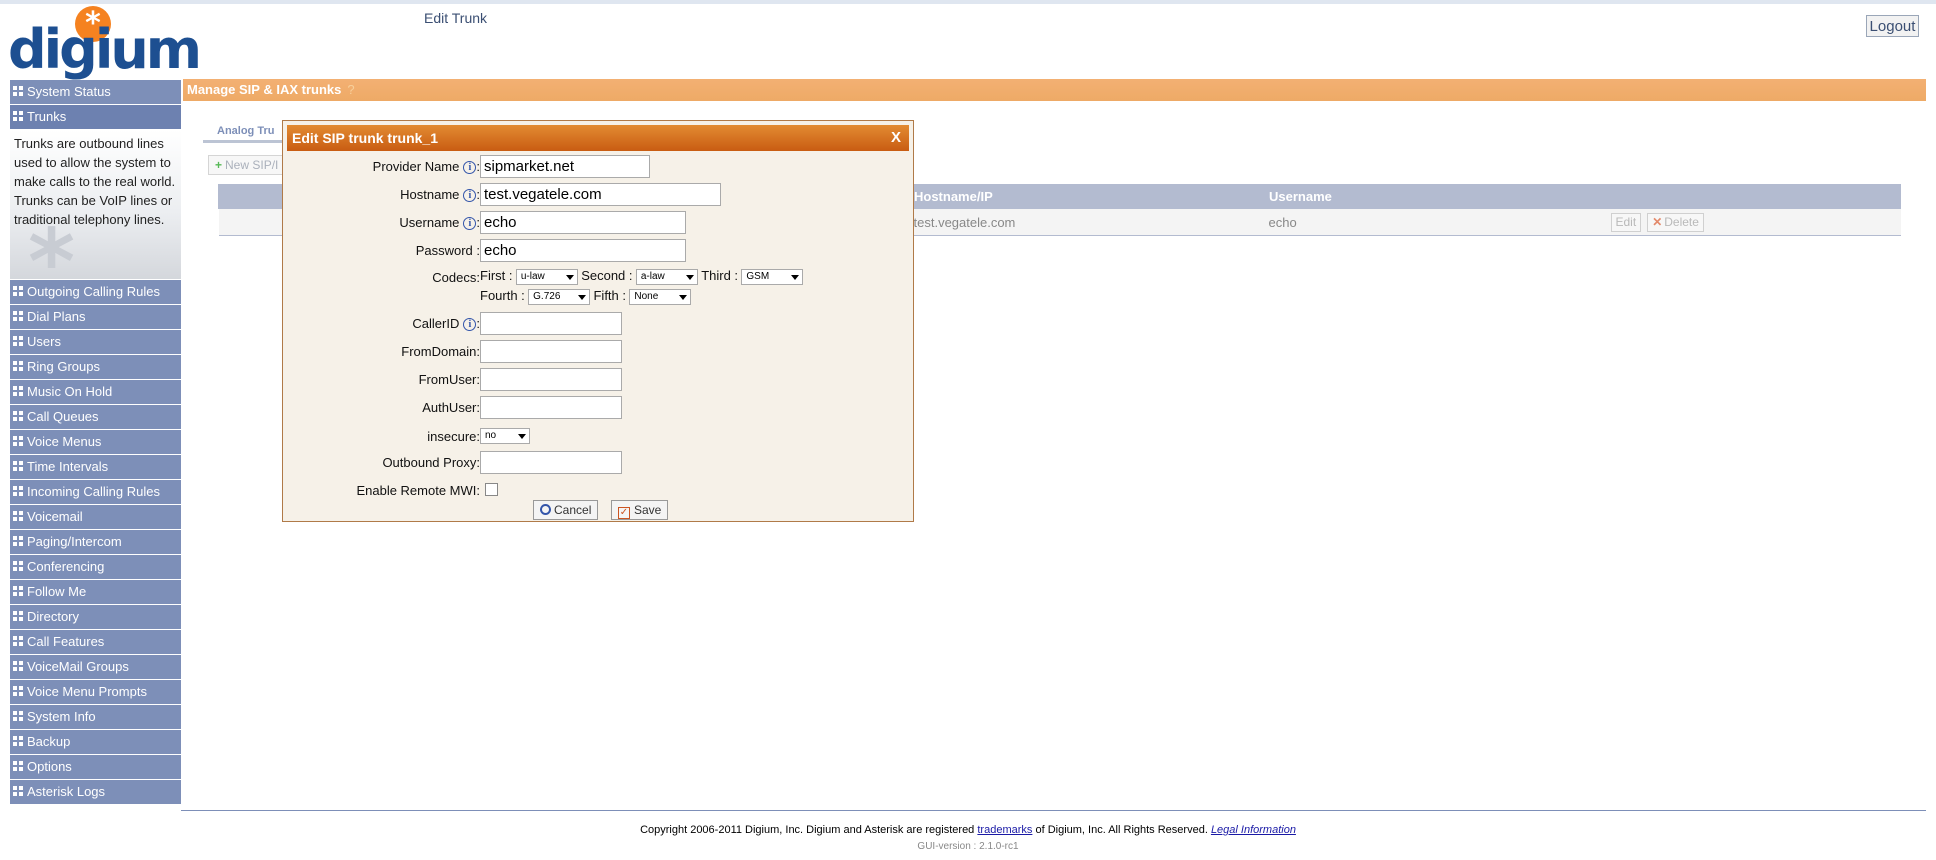 Image resolution: width=1936 pixels, height=860 pixels. I want to click on dialog-close-button: X, so click(896, 138).